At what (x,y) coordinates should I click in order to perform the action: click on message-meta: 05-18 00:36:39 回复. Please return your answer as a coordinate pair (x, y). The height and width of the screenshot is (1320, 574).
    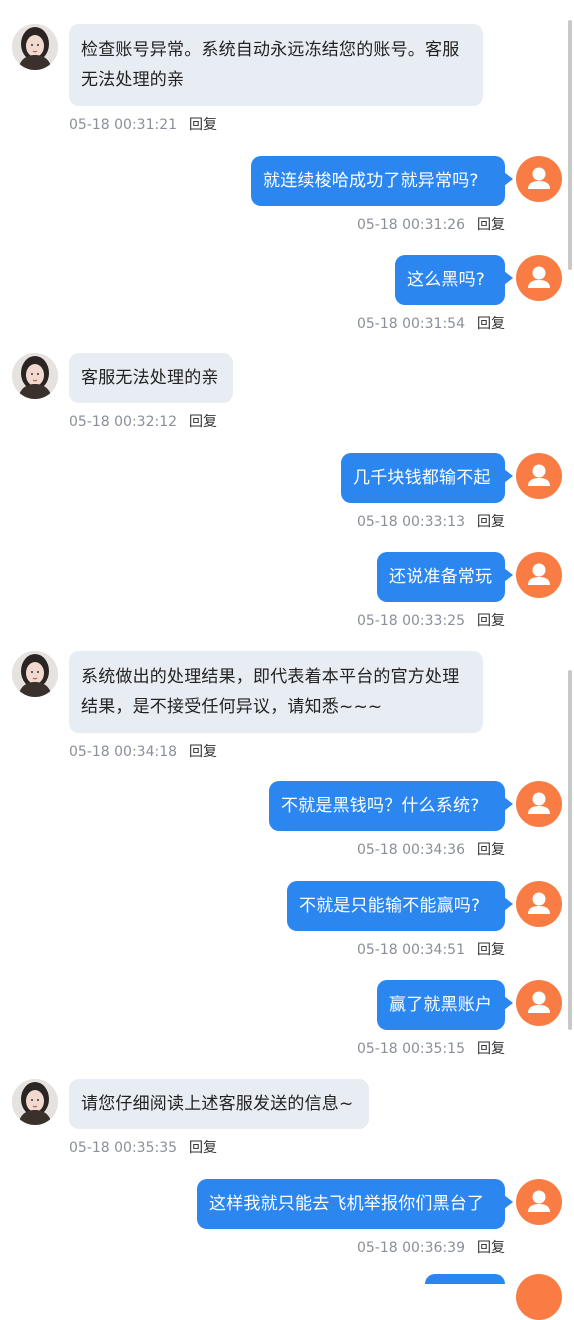
    Looking at the image, I should click on (431, 1247).